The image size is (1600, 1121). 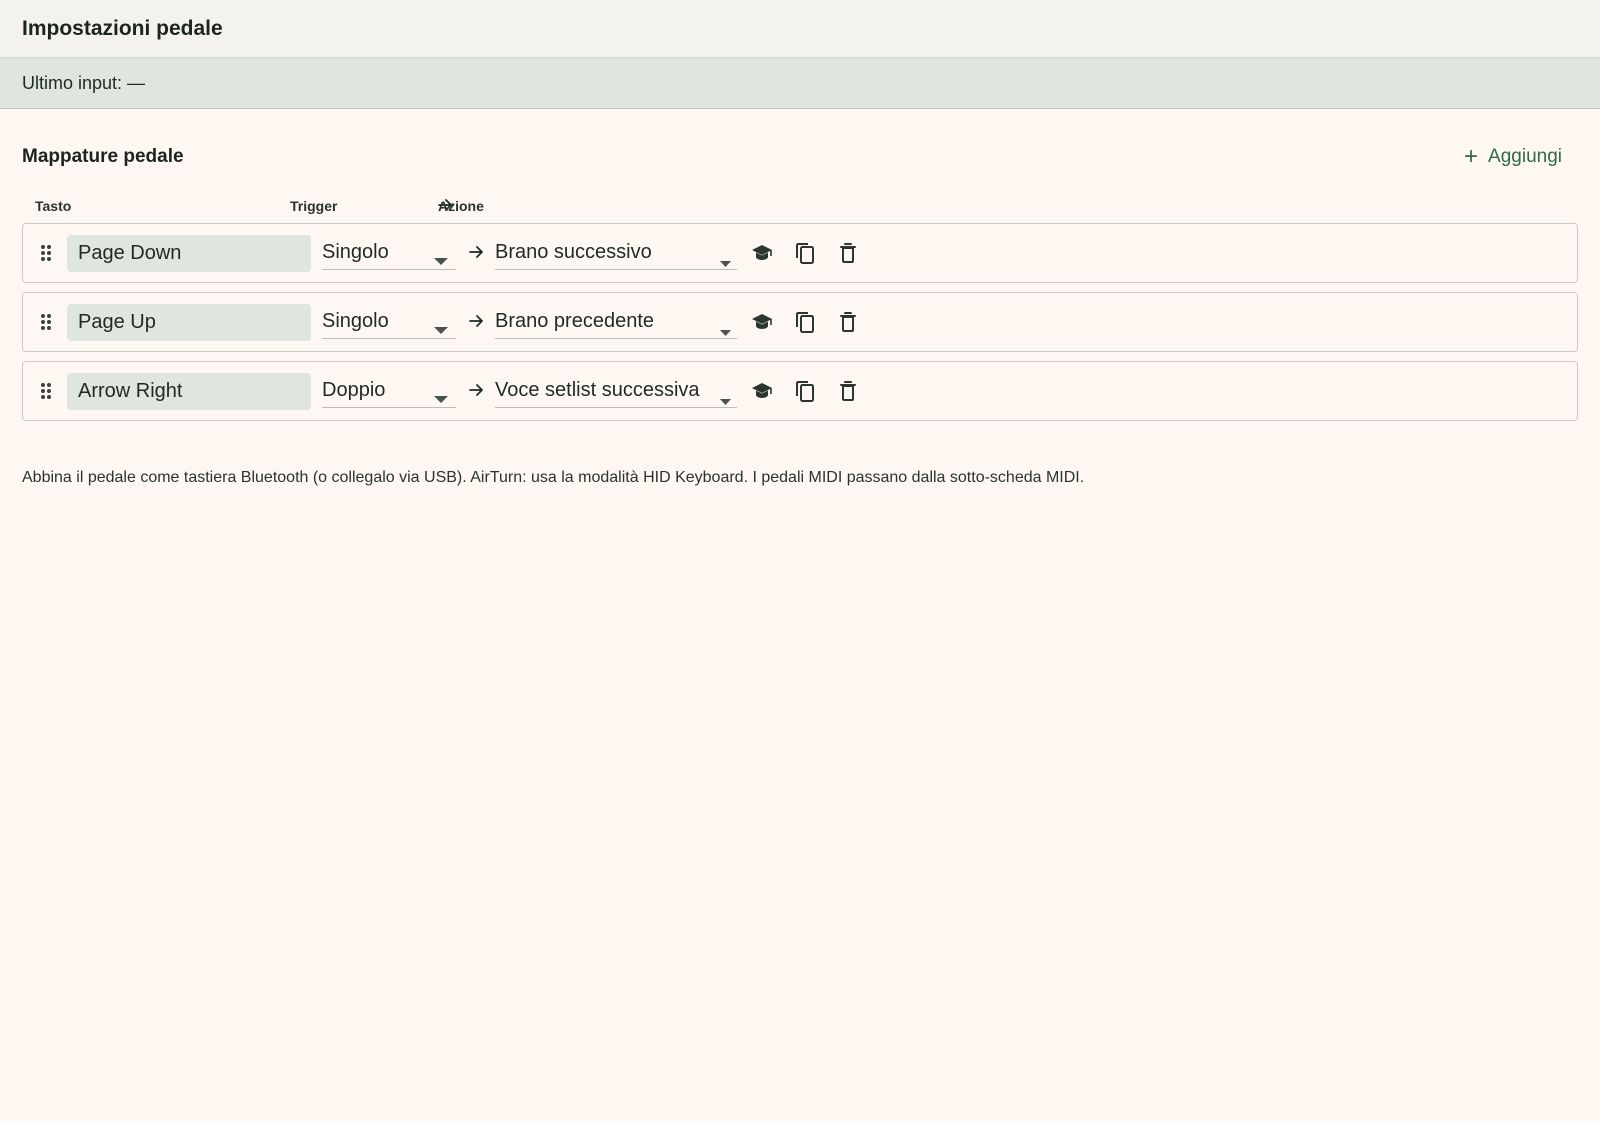 I want to click on action-select: Brano successivo, so click(x=616, y=253).